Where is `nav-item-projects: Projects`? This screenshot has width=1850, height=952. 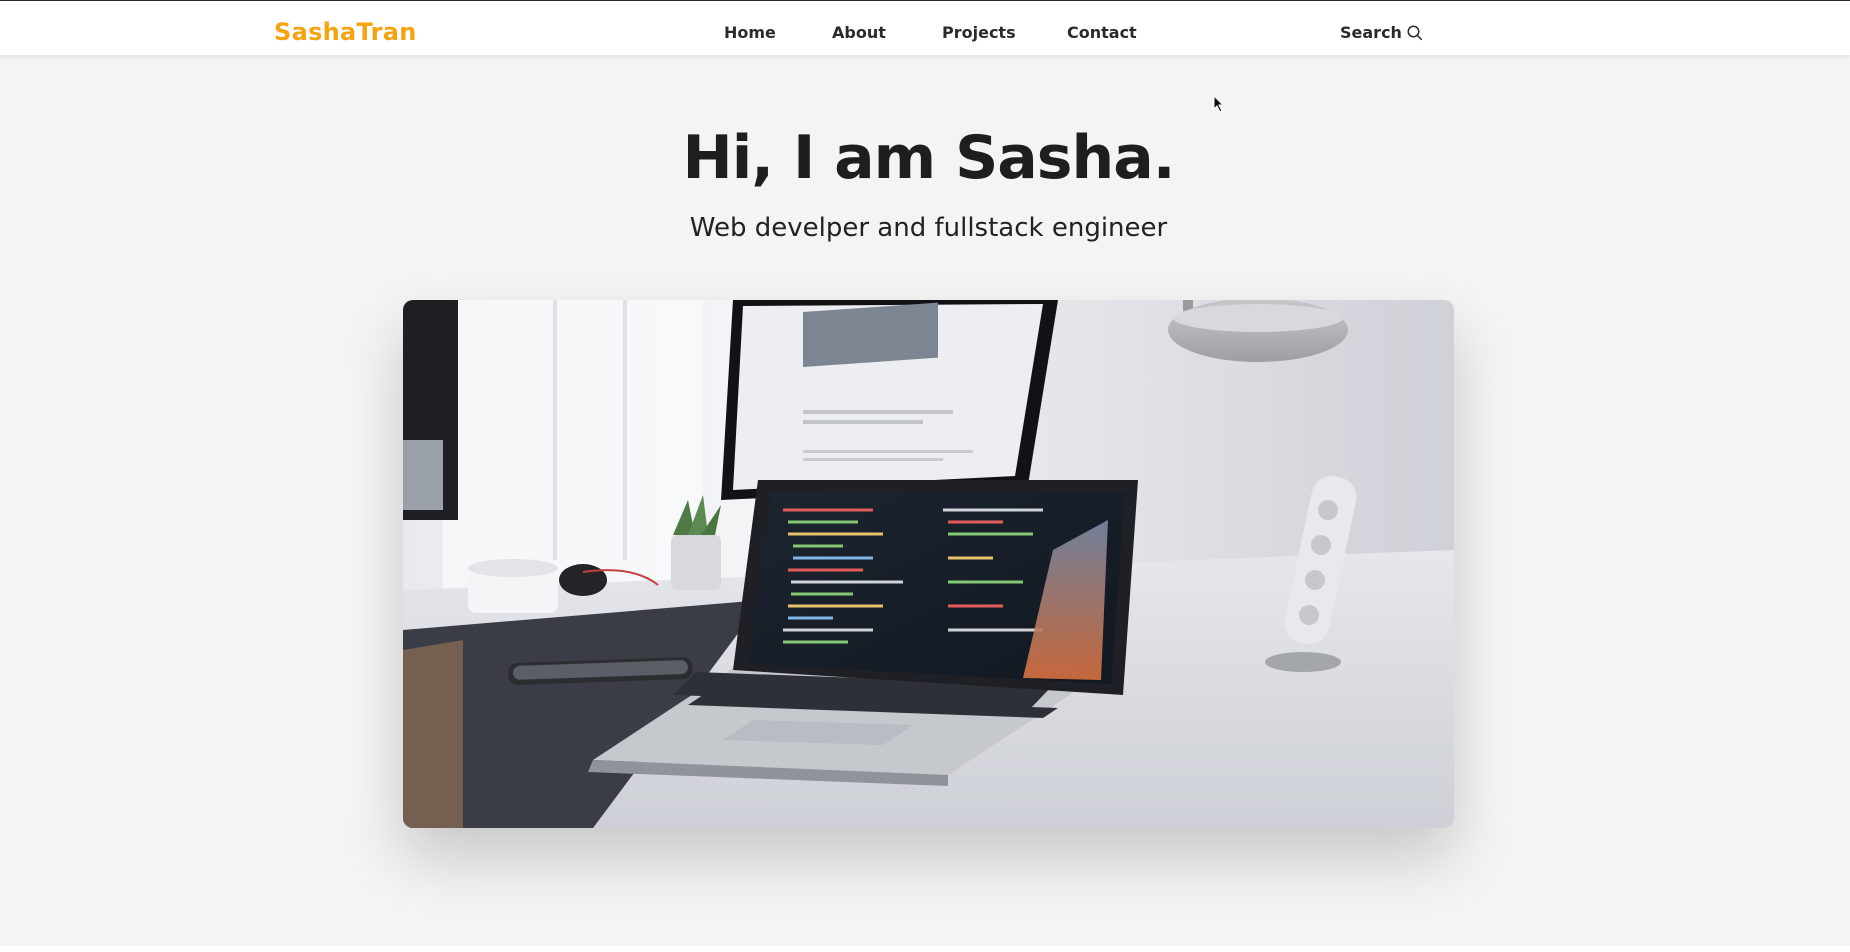 nav-item-projects: Projects is located at coordinates (979, 32).